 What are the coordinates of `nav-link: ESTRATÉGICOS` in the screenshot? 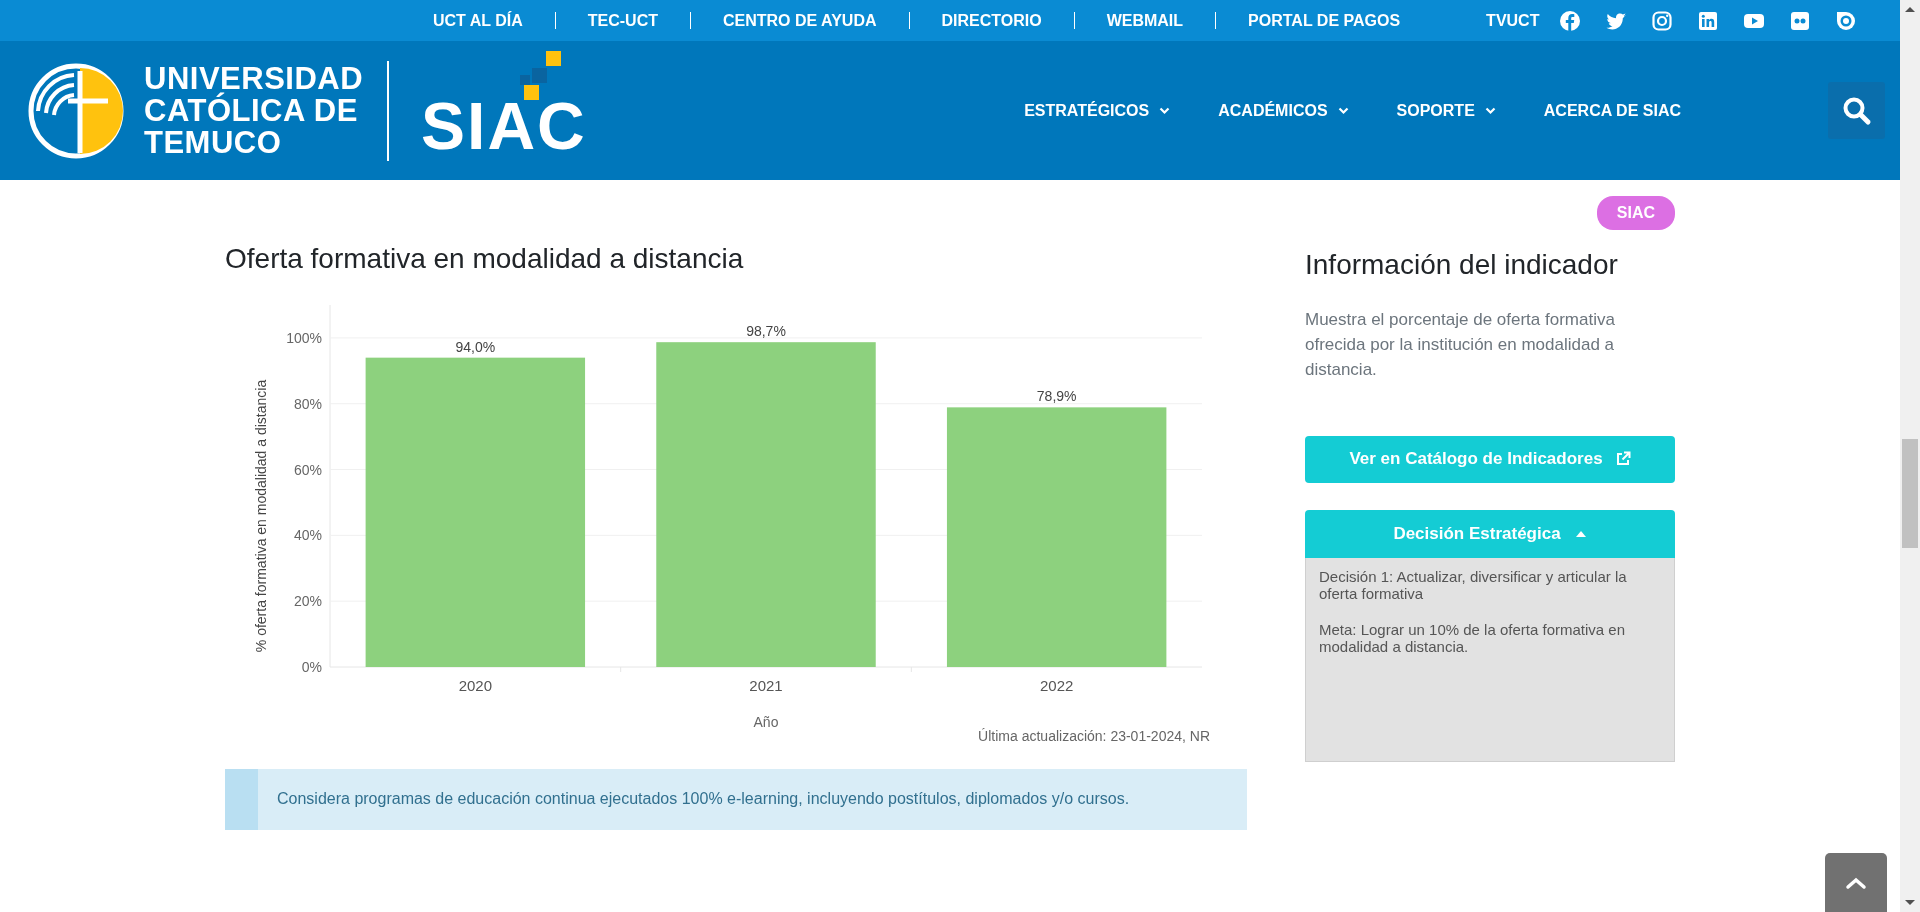 It's located at (1097, 110).